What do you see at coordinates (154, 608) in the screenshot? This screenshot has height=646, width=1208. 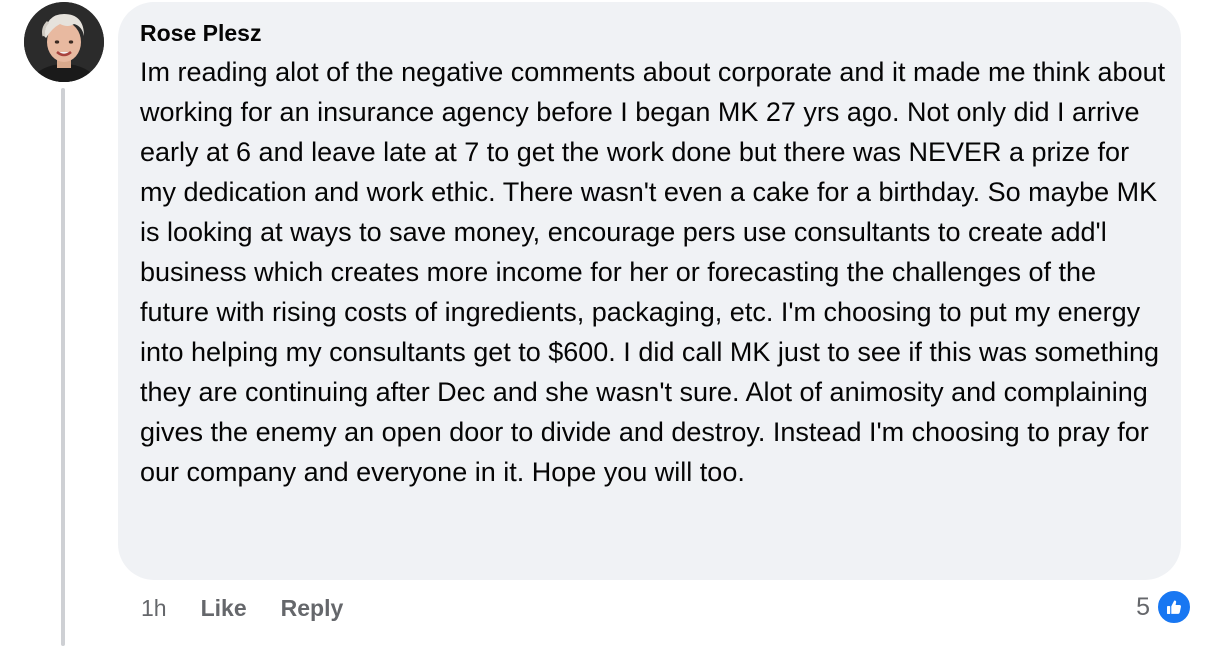 I see `comment-timestamp: 1h` at bounding box center [154, 608].